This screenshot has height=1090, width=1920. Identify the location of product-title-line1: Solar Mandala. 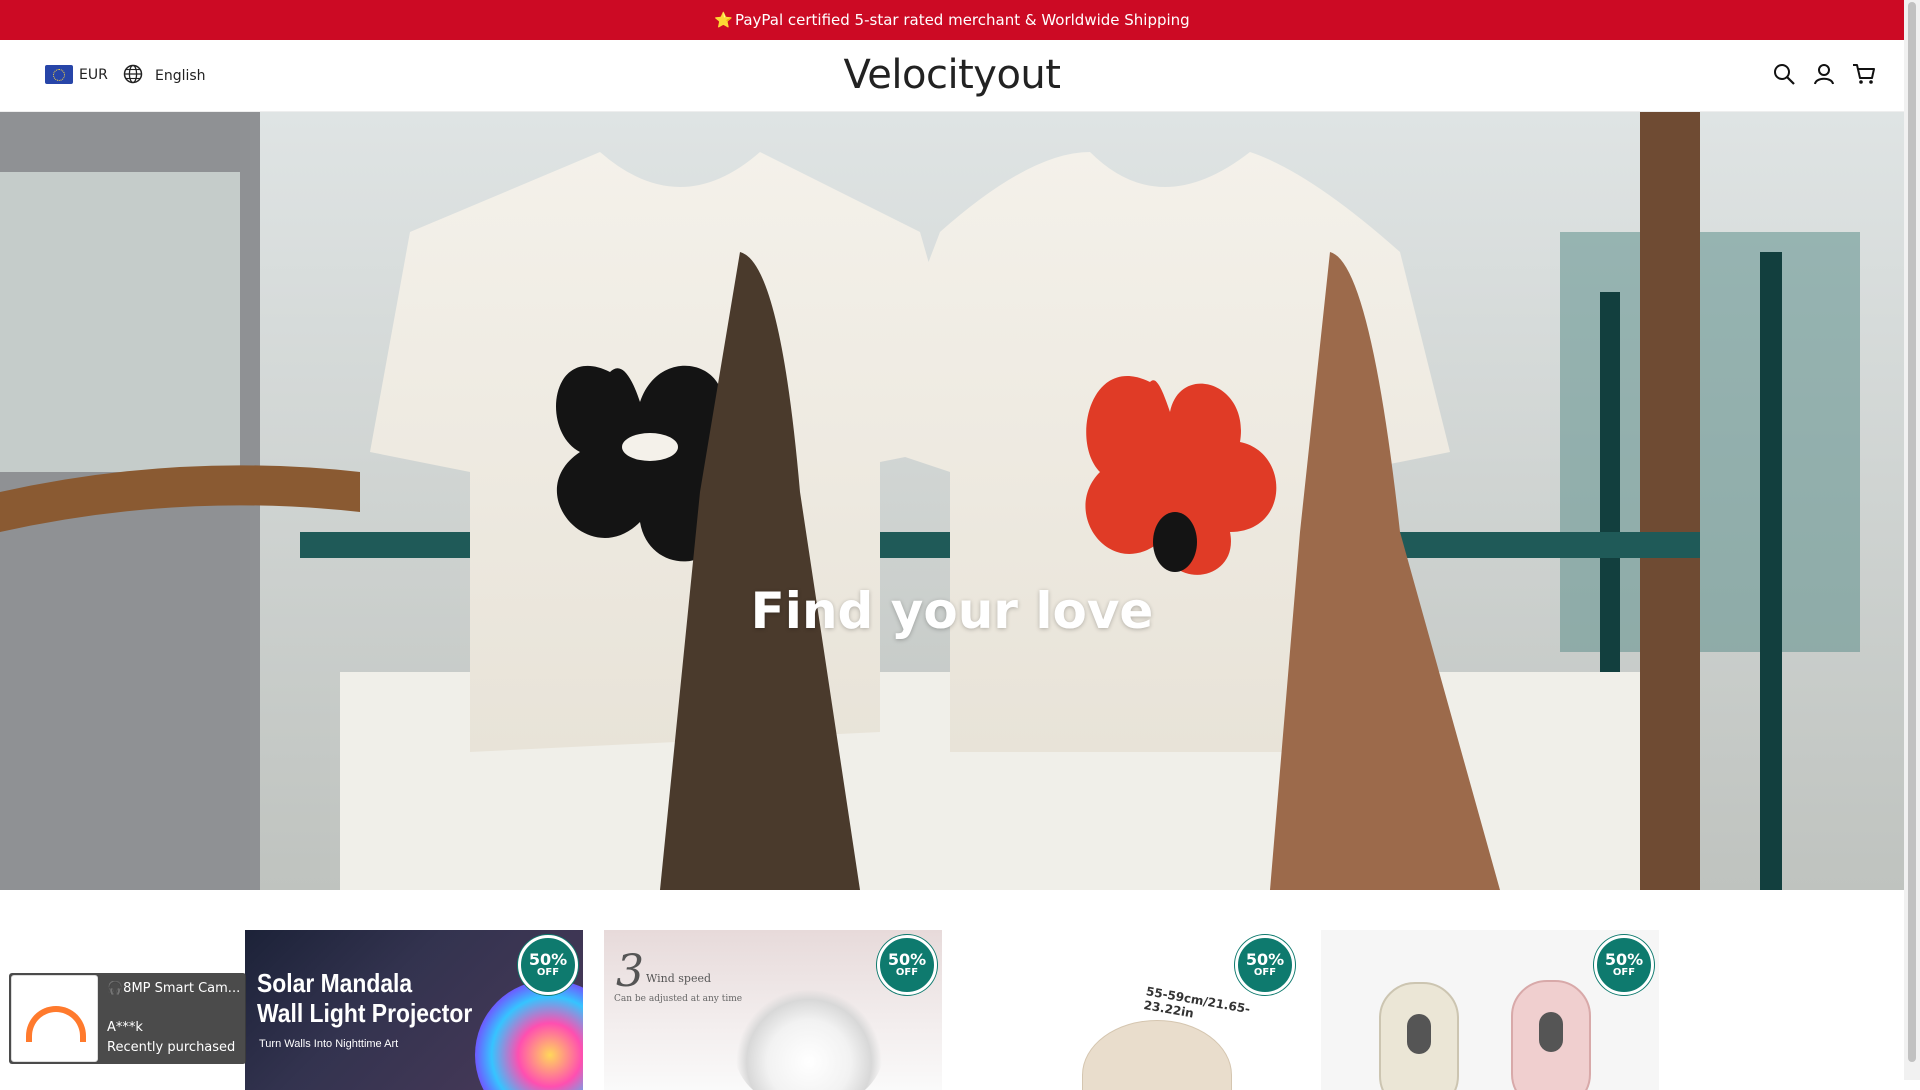
(335, 983).